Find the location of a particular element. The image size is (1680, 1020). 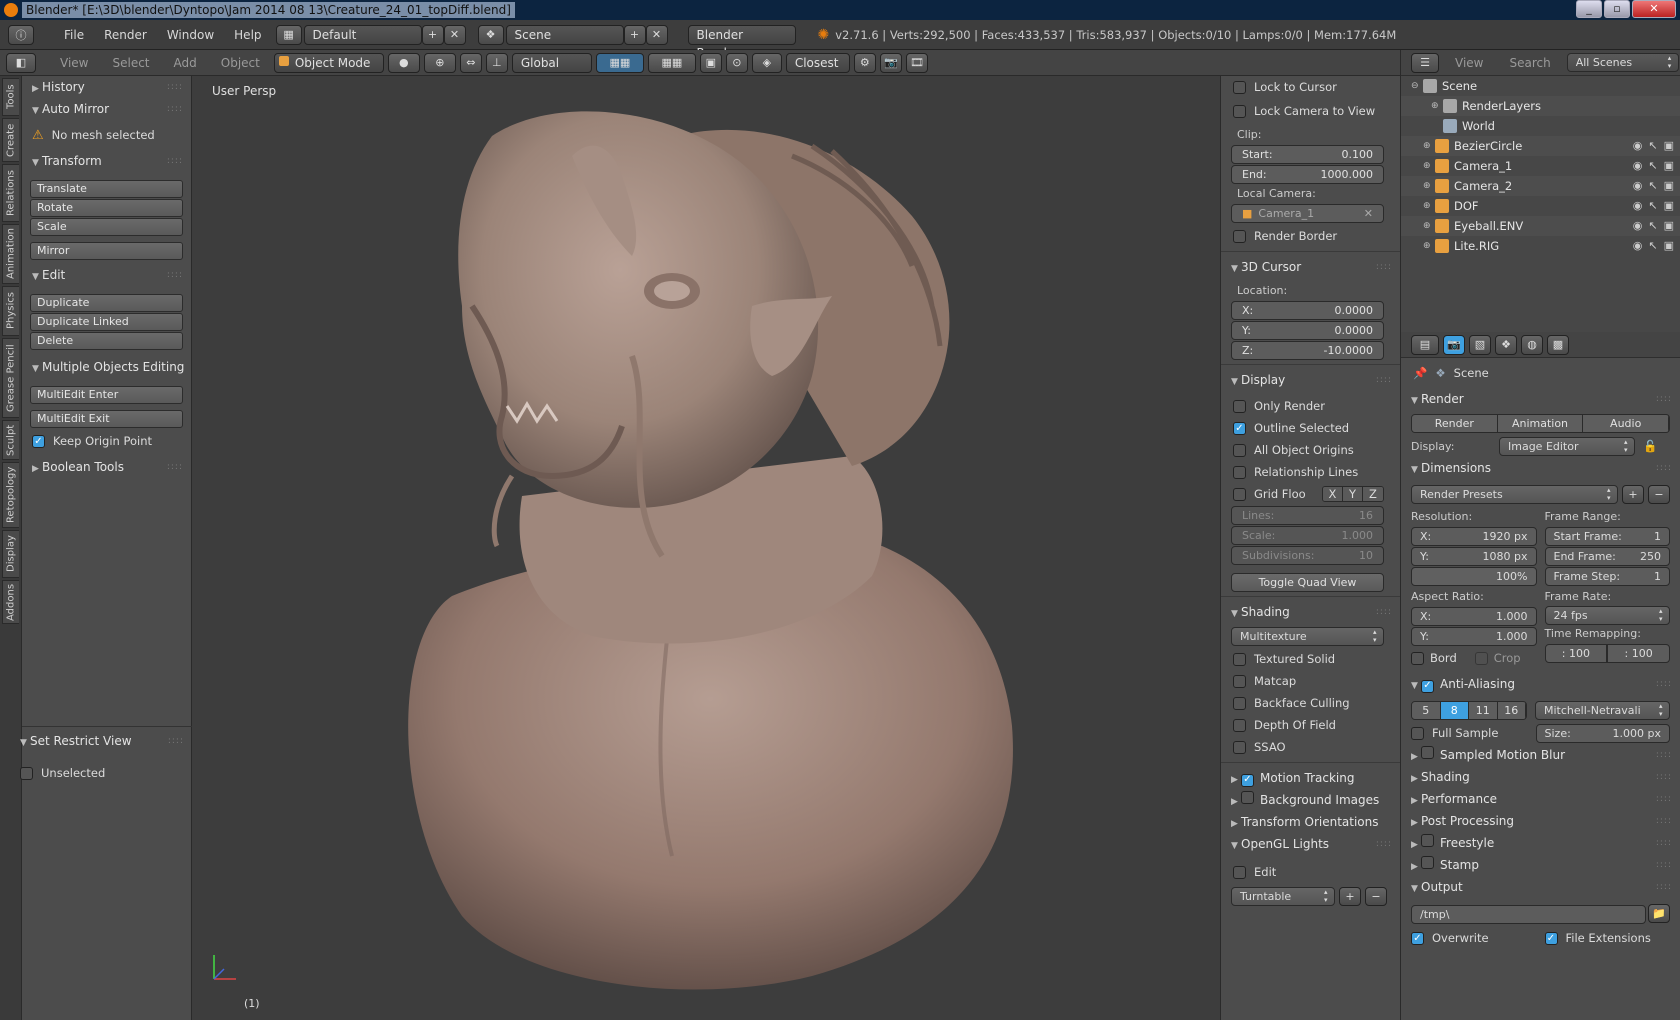

snap-element-icon: ◈ is located at coordinates (766, 62).